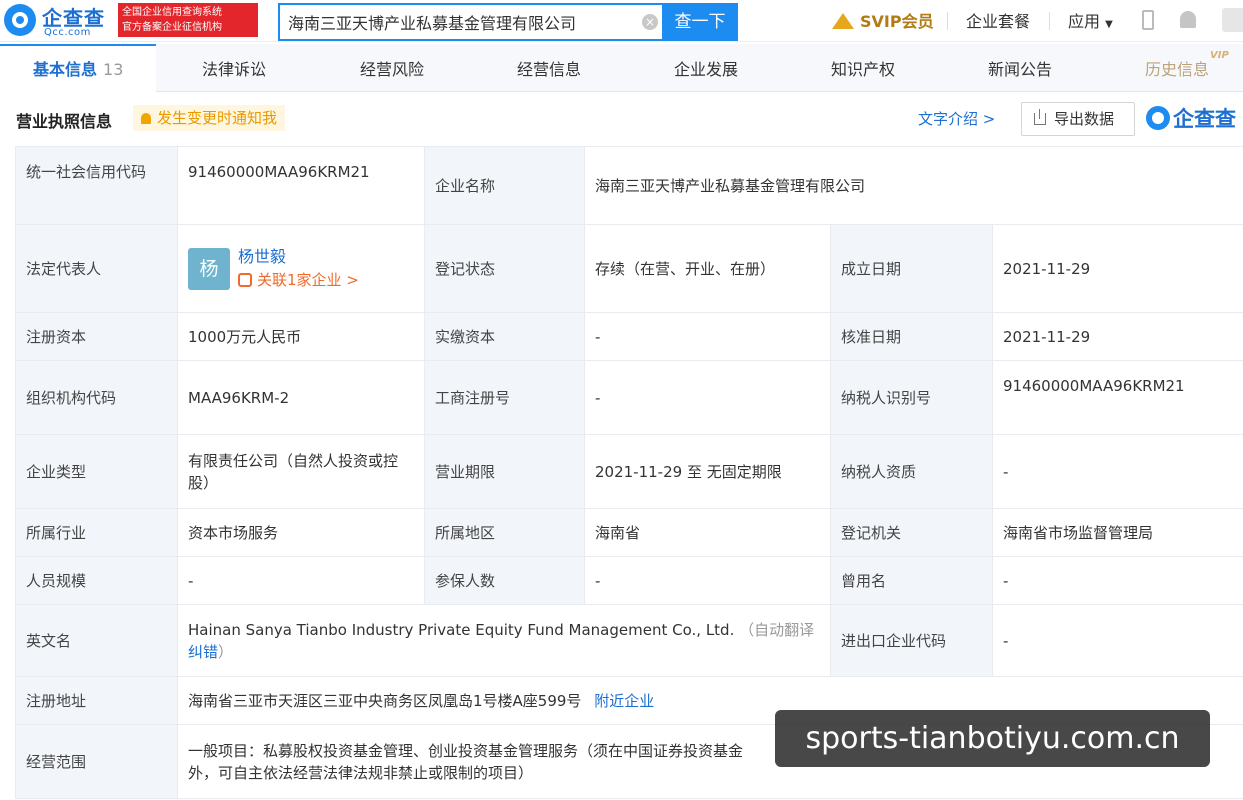  Describe the element at coordinates (863, 68) in the screenshot. I see `tab-ip: 知识产权` at that location.